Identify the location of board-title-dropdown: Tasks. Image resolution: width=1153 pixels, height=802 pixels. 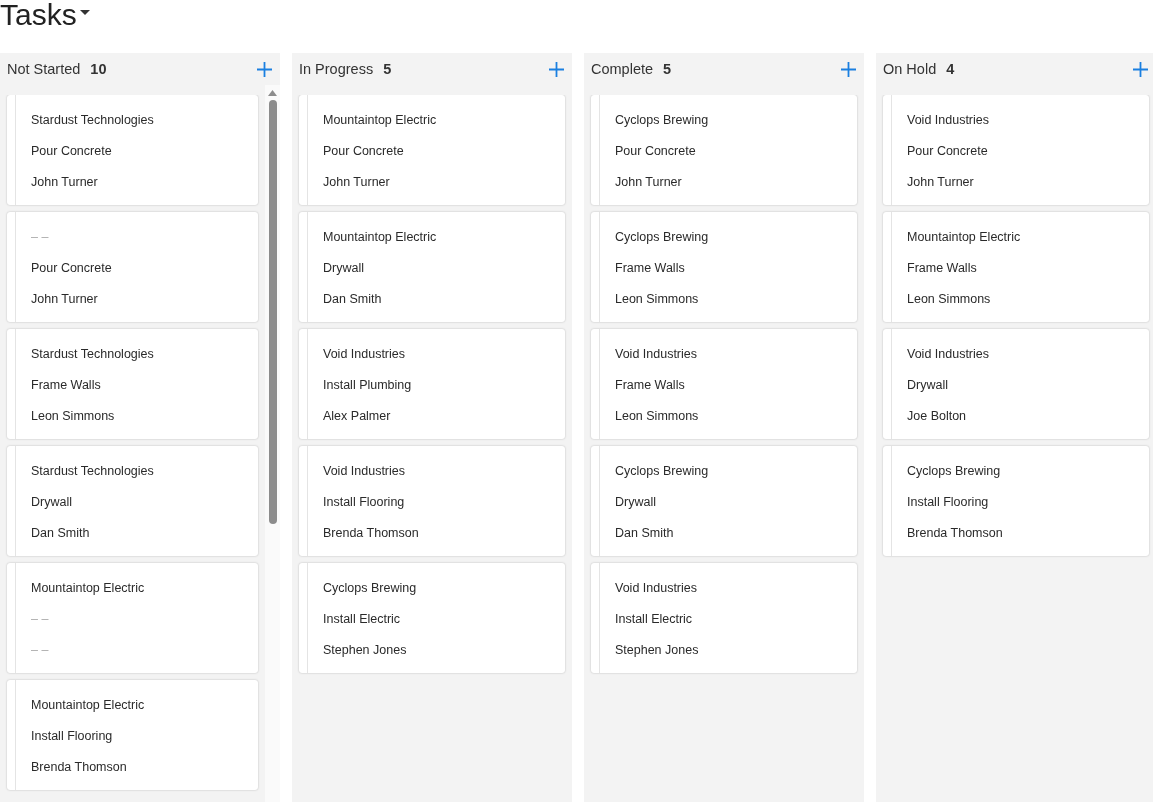
(45, 15).